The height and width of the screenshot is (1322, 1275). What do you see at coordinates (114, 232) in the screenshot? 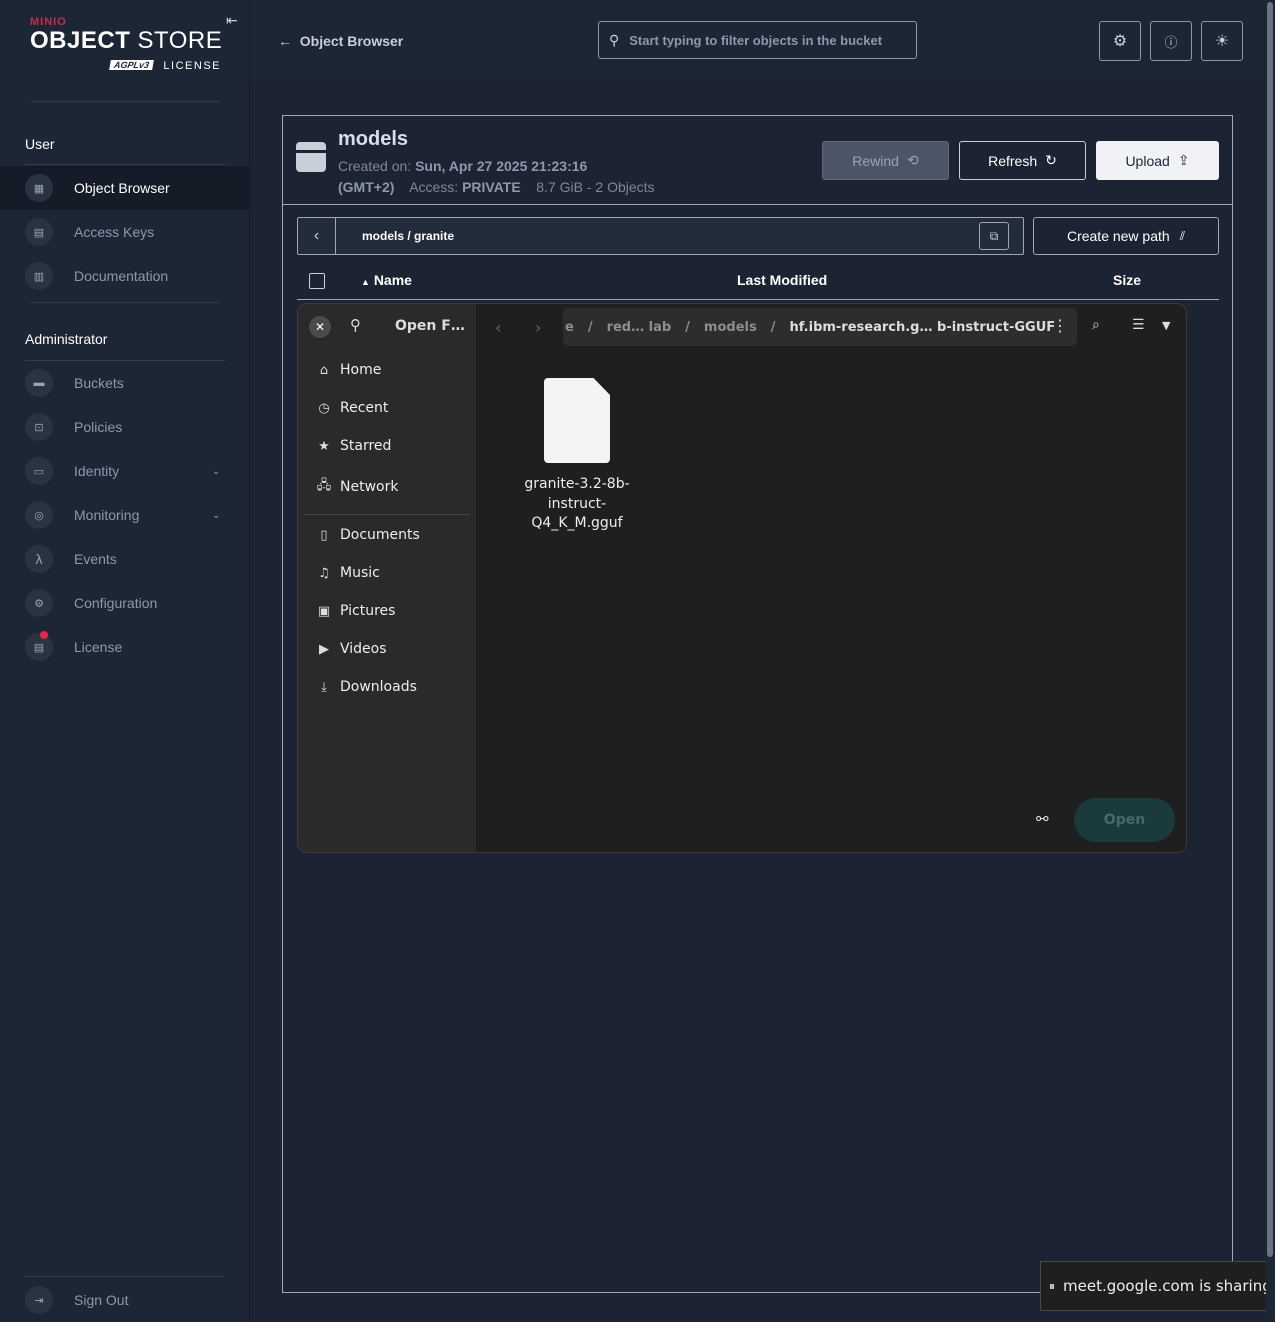
I see `sidebar-item-label: Access Keys` at bounding box center [114, 232].